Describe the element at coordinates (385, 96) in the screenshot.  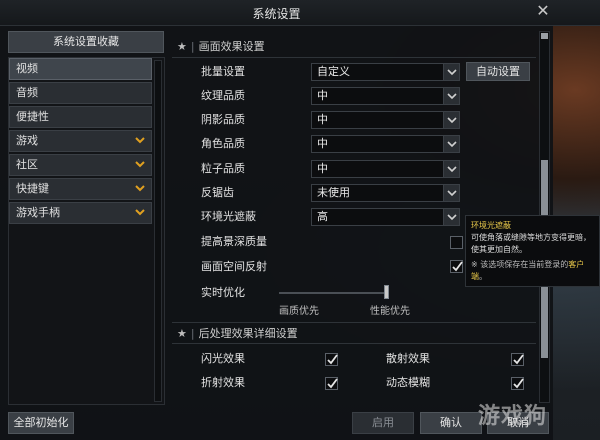
I see `texture-quality-dropdown: 中` at that location.